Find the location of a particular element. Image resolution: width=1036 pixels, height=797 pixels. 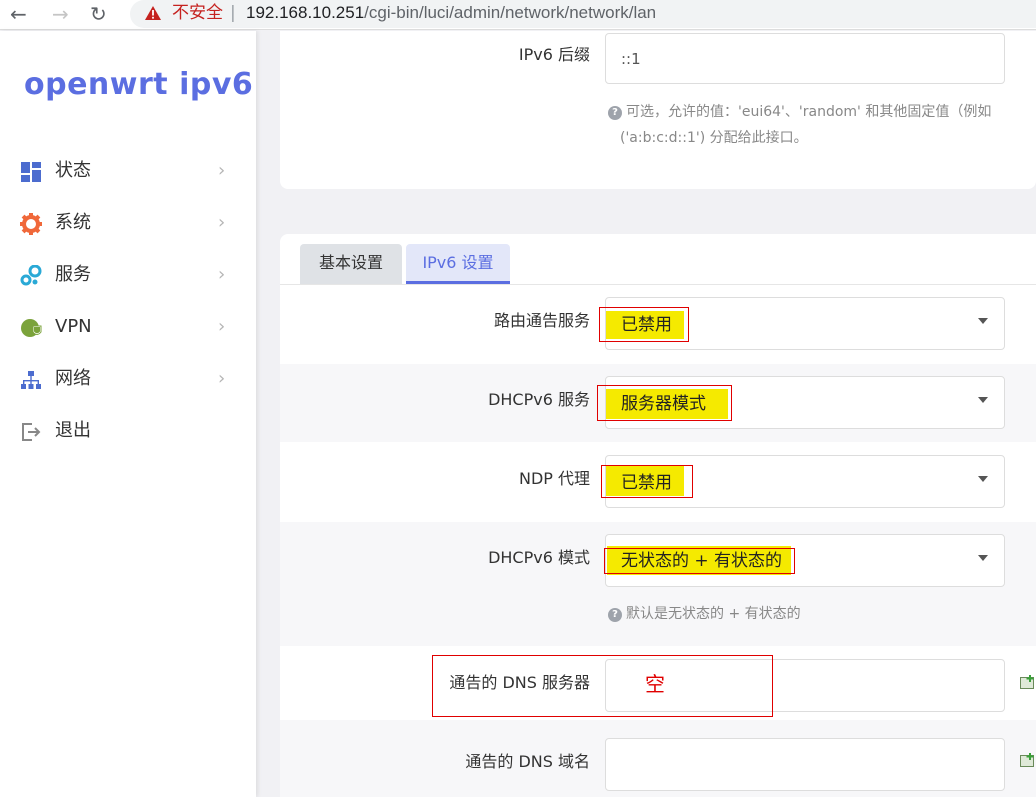

sidebar-item-vpn: VPN › is located at coordinates (128, 327).